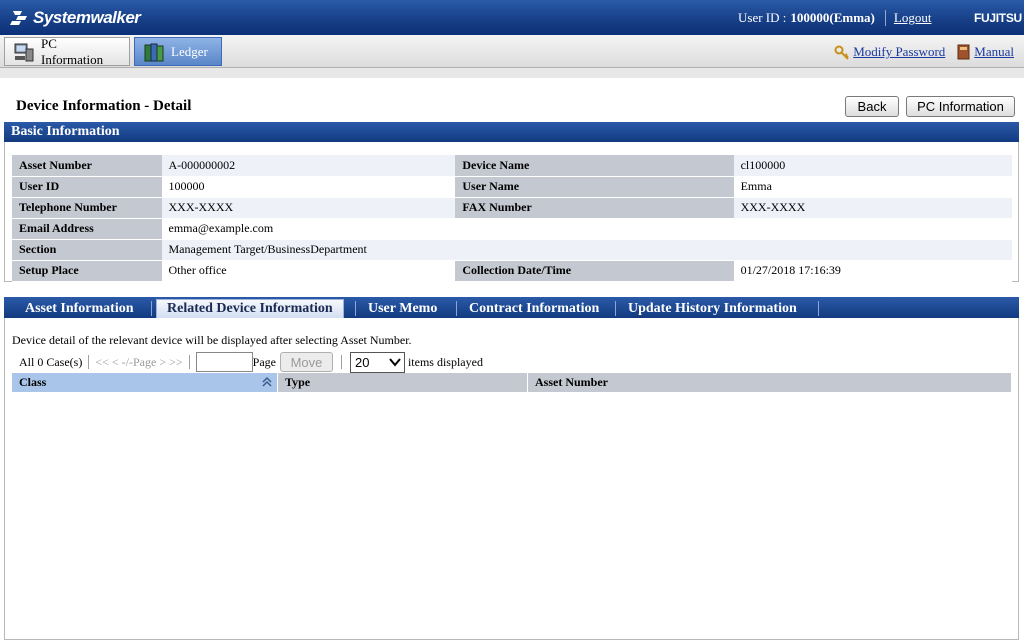  What do you see at coordinates (712, 308) in the screenshot?
I see `tab-update-history-information: Update History Information` at bounding box center [712, 308].